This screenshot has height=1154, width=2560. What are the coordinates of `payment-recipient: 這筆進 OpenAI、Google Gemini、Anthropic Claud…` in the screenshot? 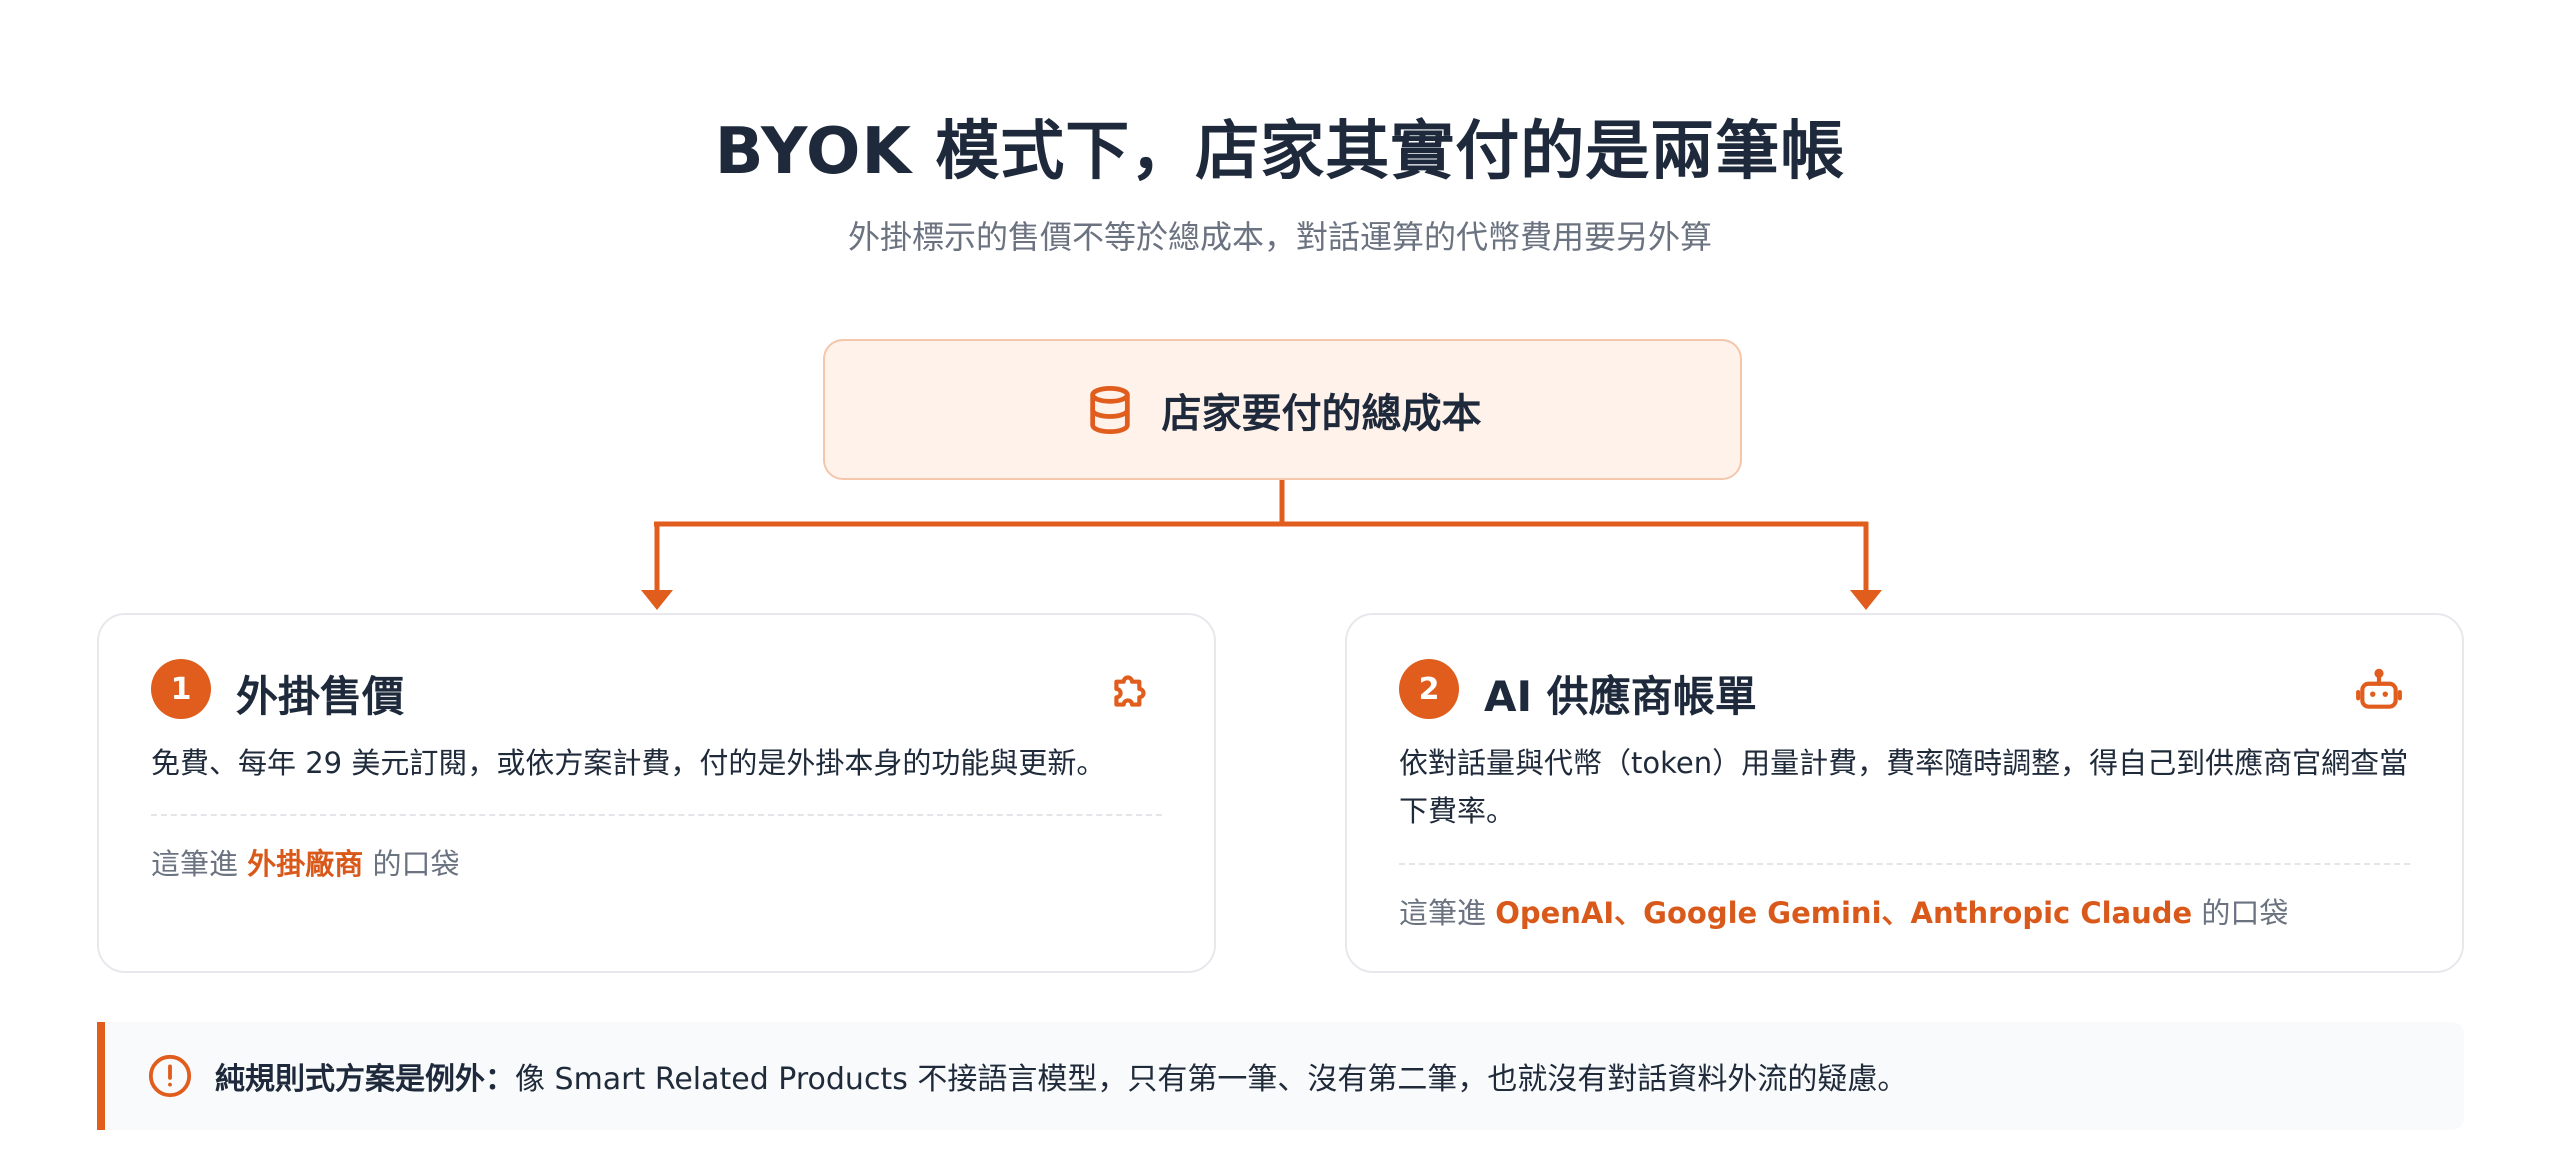 It's located at (1843, 911).